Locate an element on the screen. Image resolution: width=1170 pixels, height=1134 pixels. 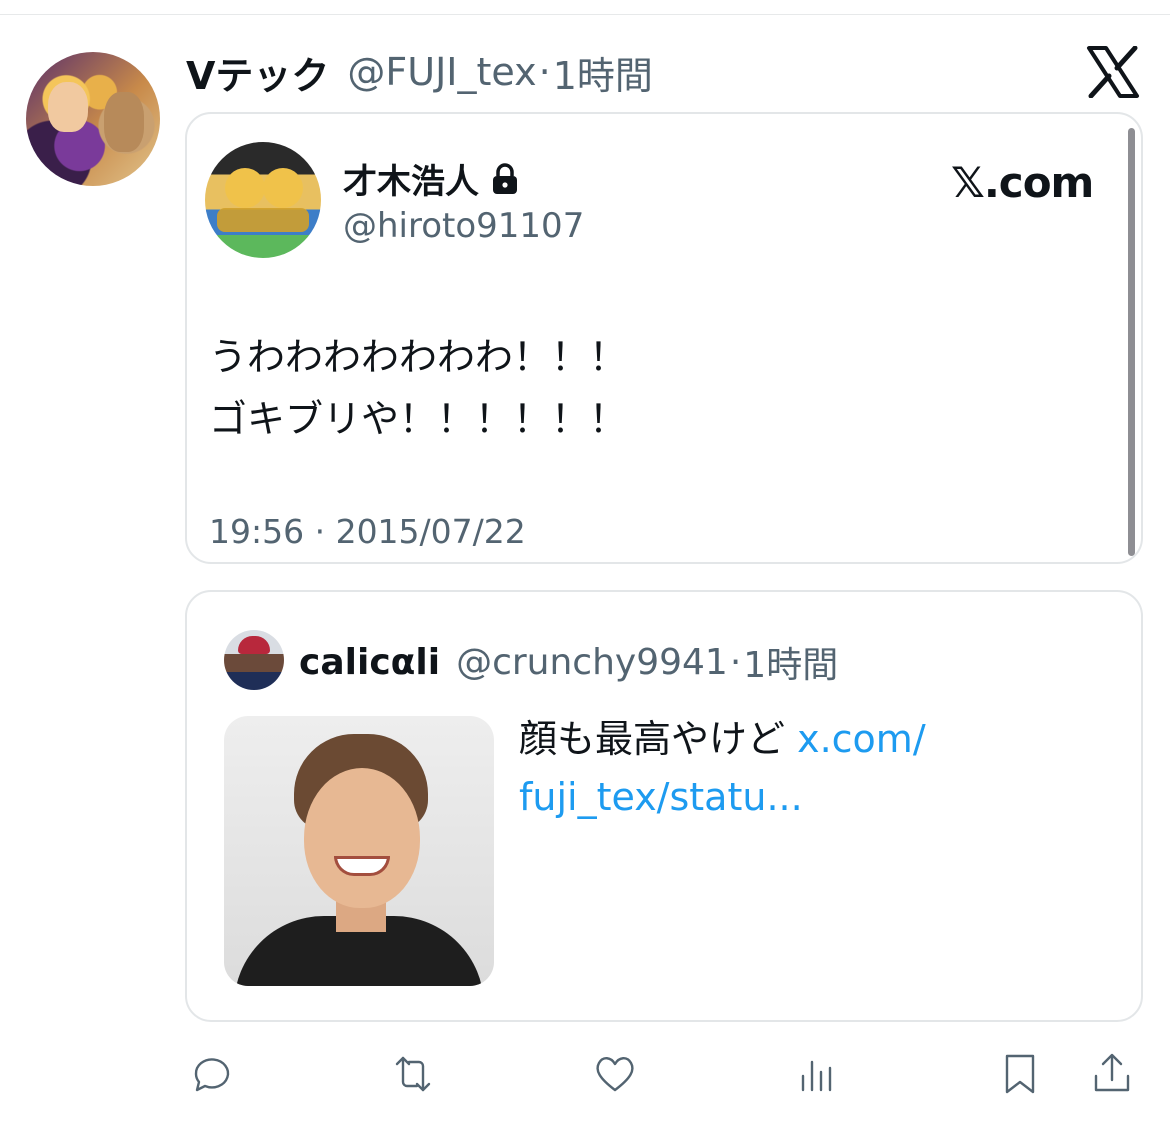
author-display-name: Vテック is located at coordinates (257, 72).